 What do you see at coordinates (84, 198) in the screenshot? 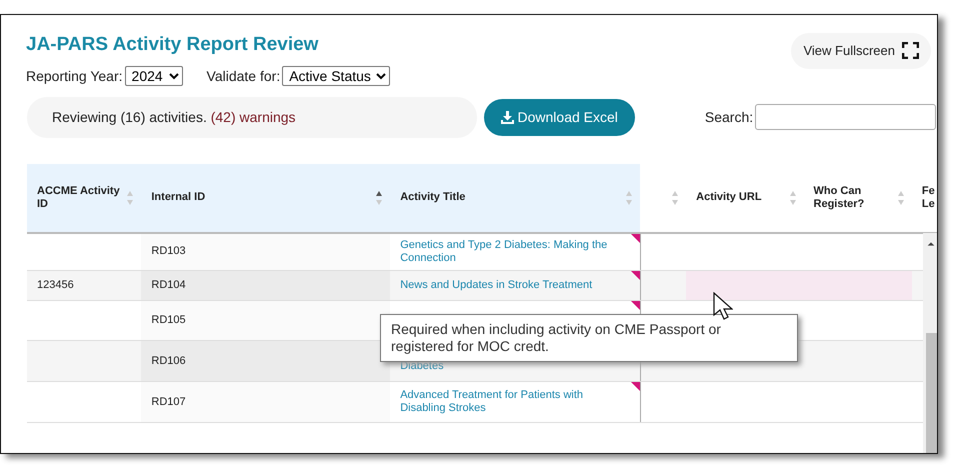
I see `column-header: ACCME Activity ID` at bounding box center [84, 198].